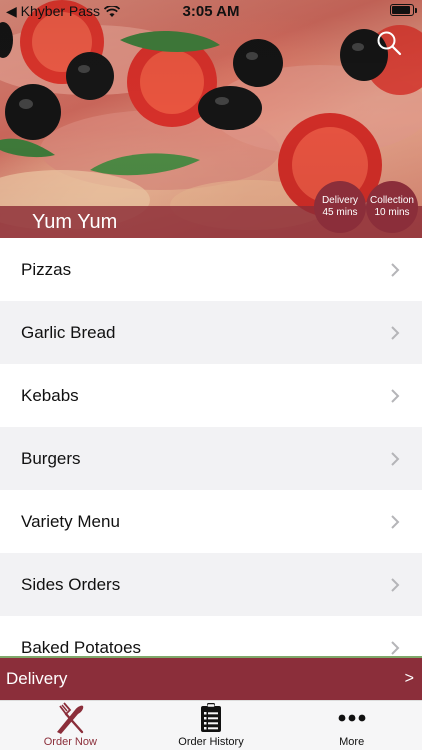 The width and height of the screenshot is (422, 750). What do you see at coordinates (352, 742) in the screenshot?
I see `tab-label: More` at bounding box center [352, 742].